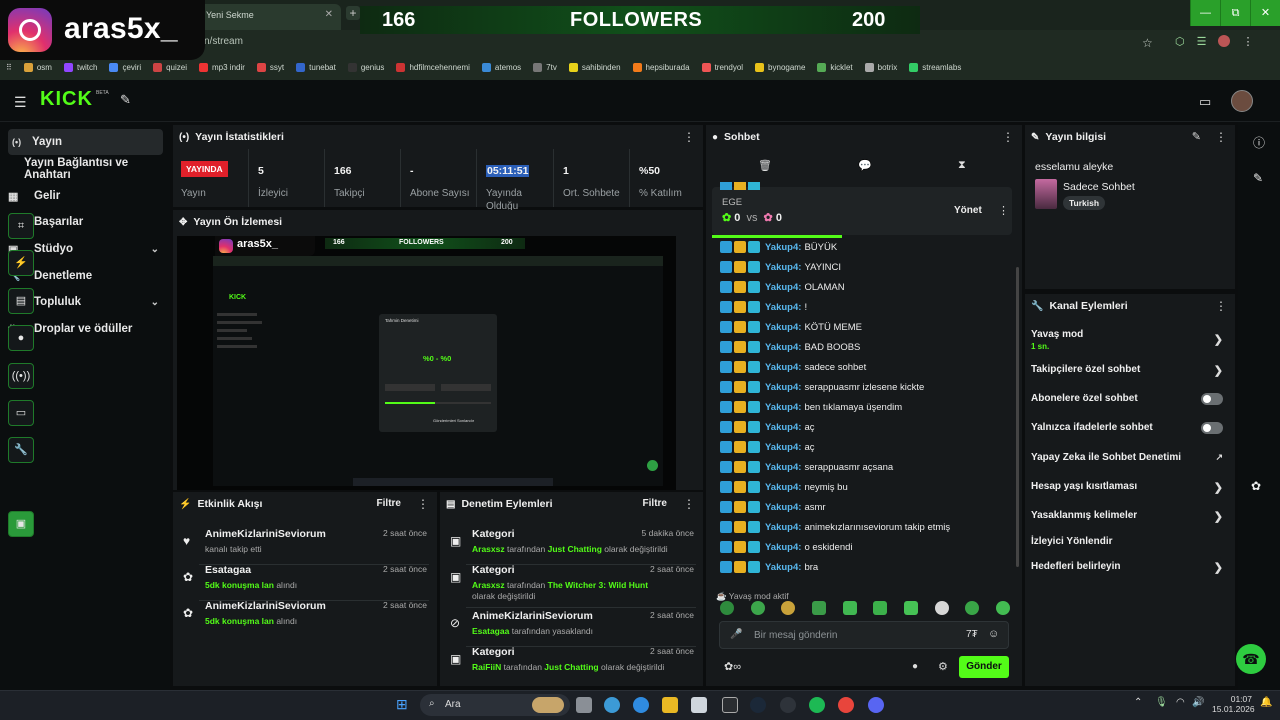 Image resolution: width=1280 pixels, height=720 pixels. I want to click on rail-button-green-icon: ▣, so click(21, 524).